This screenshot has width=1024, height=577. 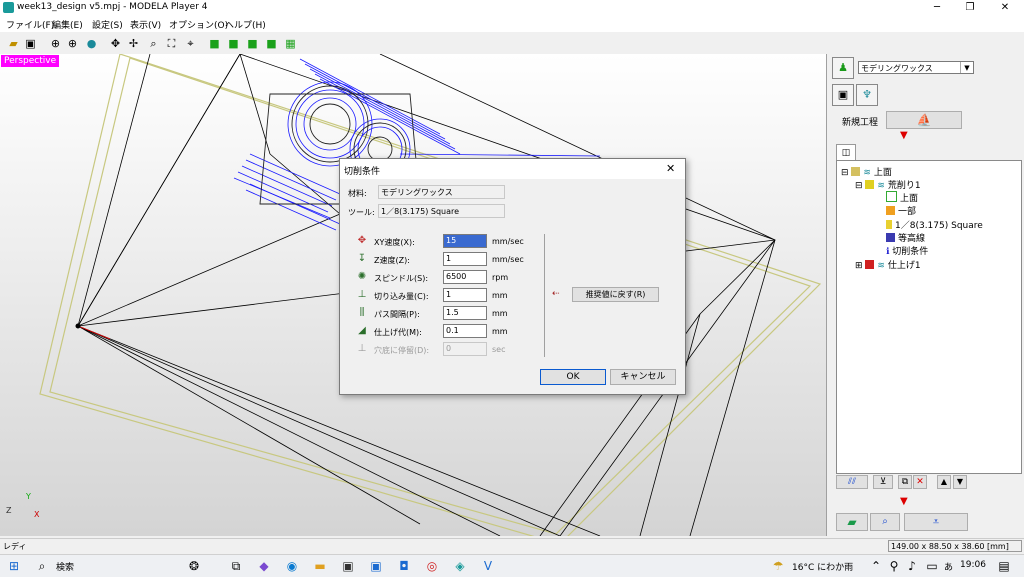 I want to click on cancel-button: キャンセル, so click(x=643, y=377).